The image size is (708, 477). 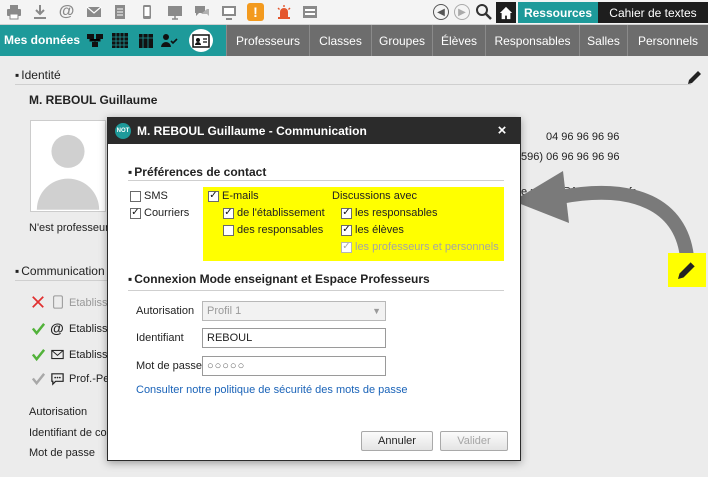 What do you see at coordinates (228, 213) in the screenshot?
I see `de-etablissement-checkbox: ✓` at bounding box center [228, 213].